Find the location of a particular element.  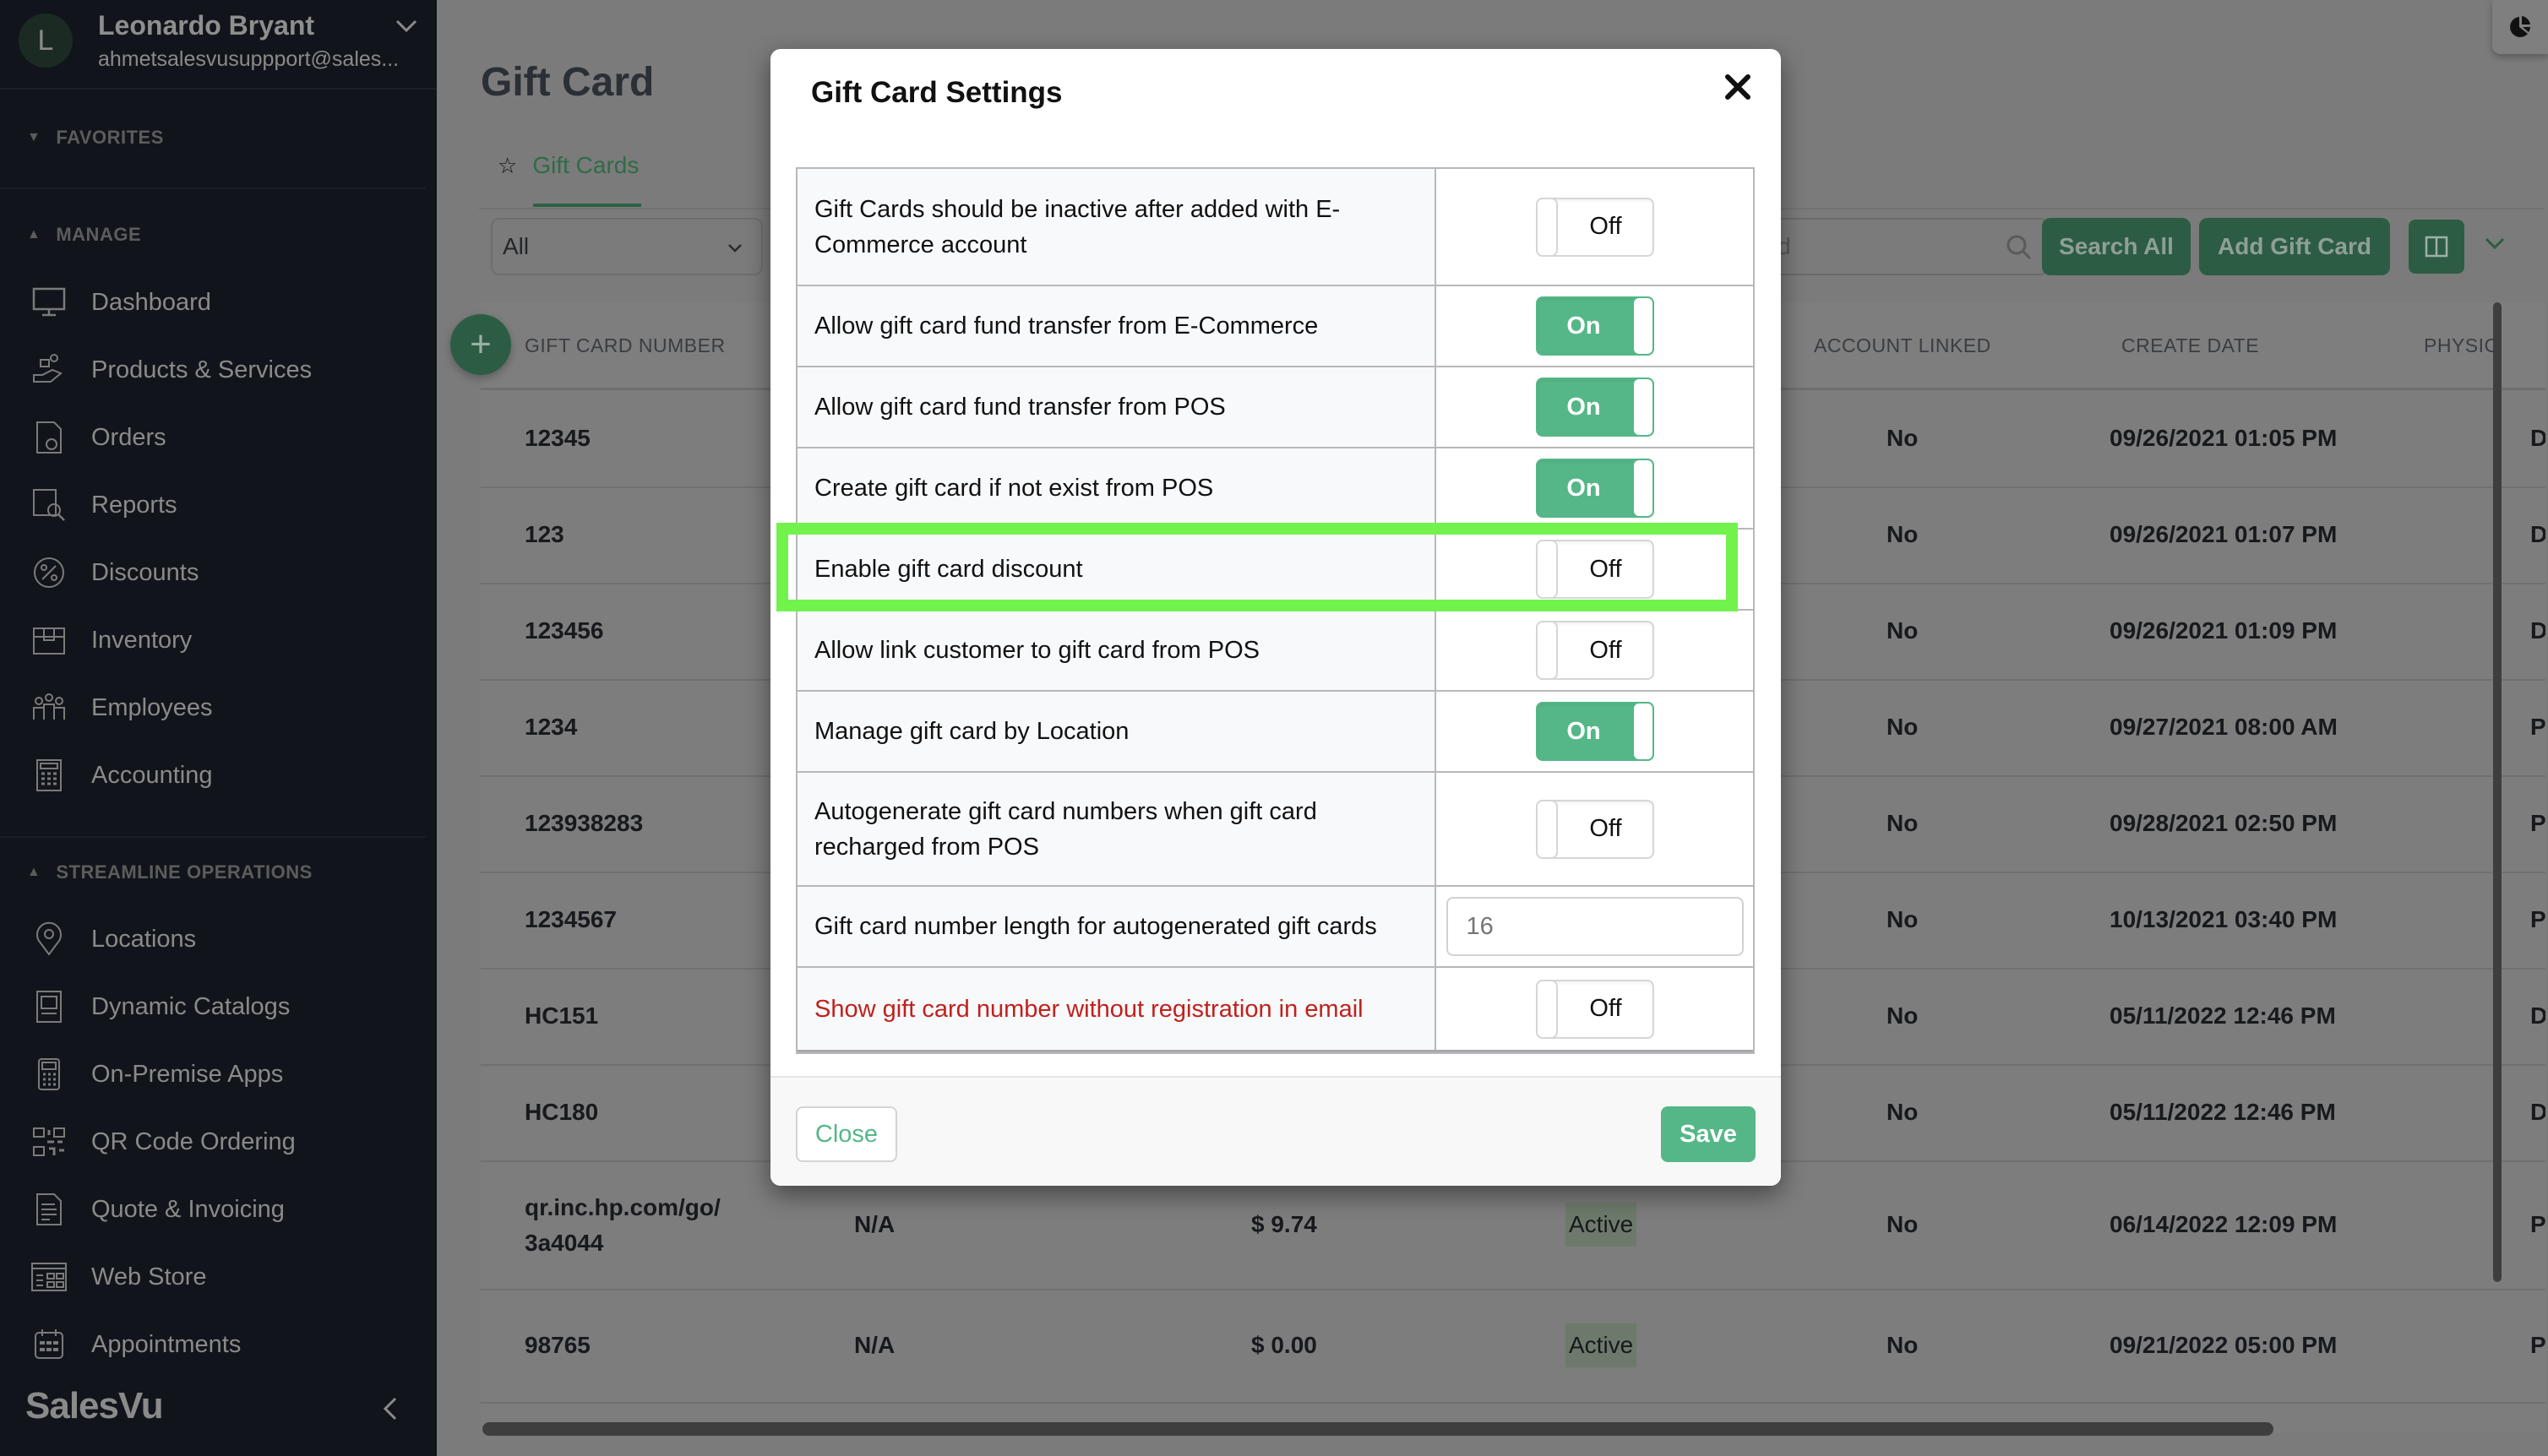

columns-icon is located at coordinates (2436, 247).